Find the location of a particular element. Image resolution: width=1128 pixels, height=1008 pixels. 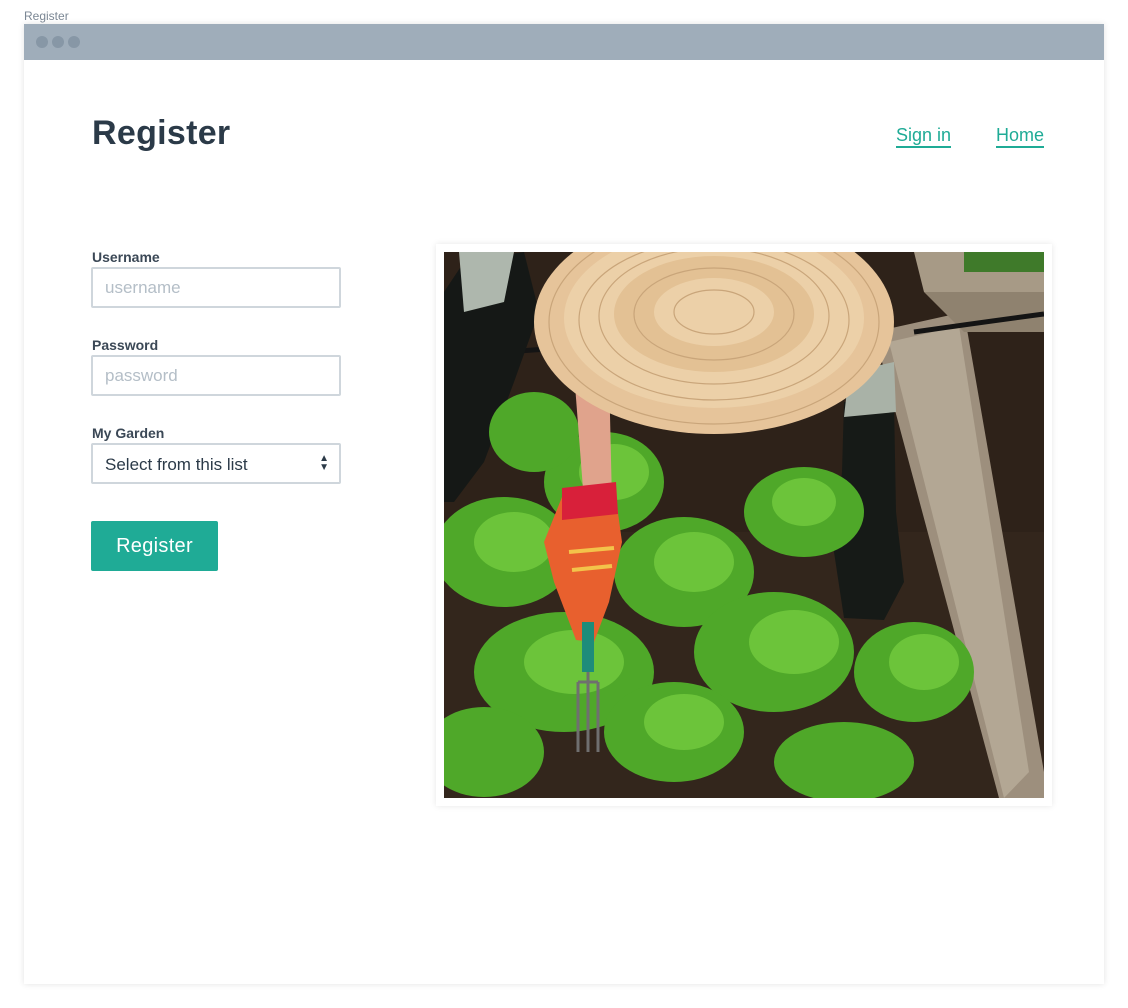

garden-select: Select from this list ▲ ▼ is located at coordinates (216, 463).